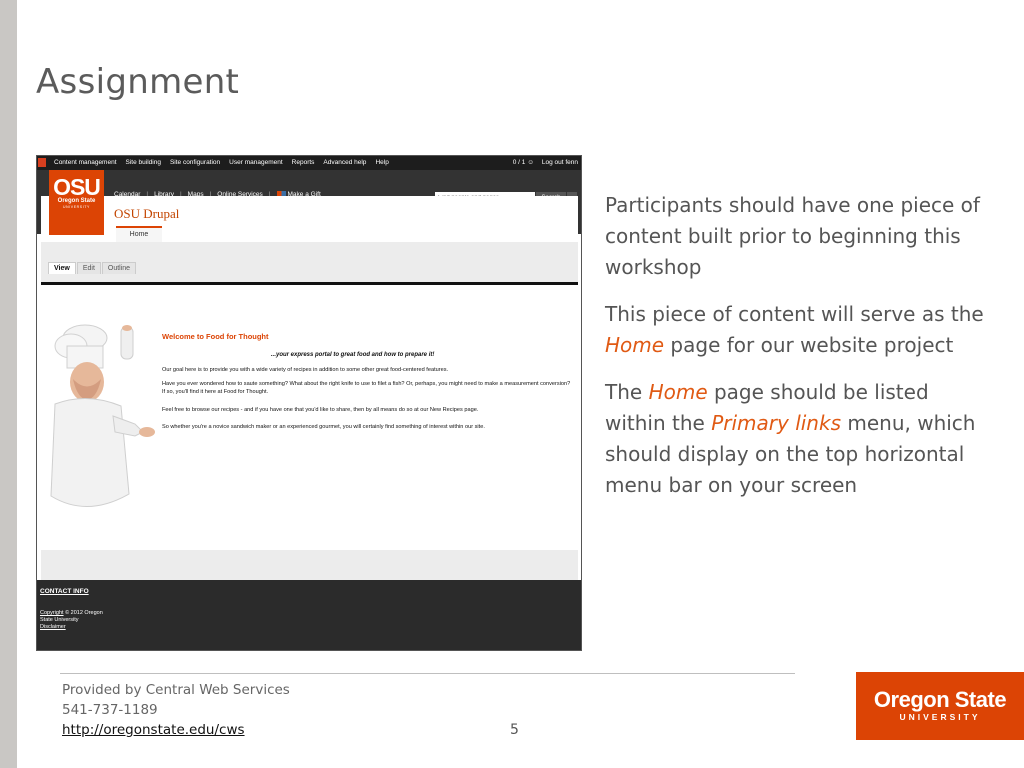  I want to click on logo-university: UNIVERSITY, so click(940, 717).